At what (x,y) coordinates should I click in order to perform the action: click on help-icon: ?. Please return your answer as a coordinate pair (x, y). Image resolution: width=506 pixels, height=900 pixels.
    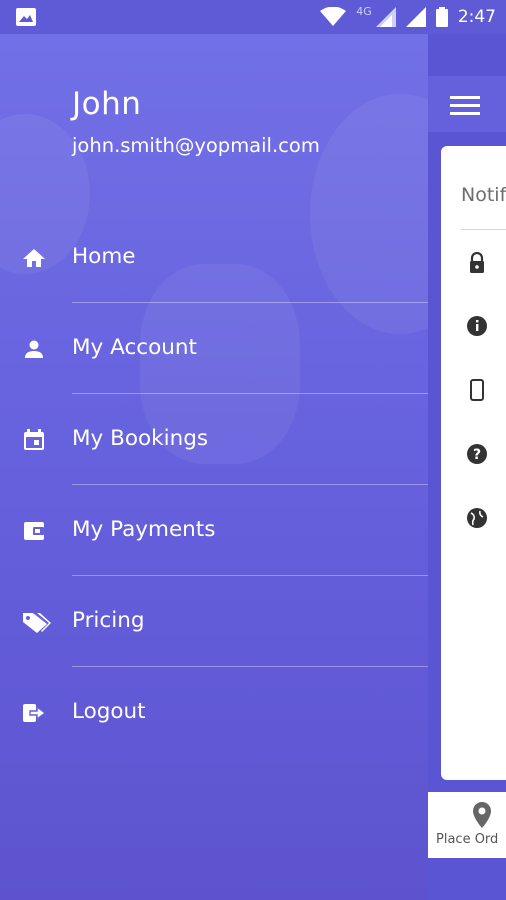
    Looking at the image, I should click on (477, 454).